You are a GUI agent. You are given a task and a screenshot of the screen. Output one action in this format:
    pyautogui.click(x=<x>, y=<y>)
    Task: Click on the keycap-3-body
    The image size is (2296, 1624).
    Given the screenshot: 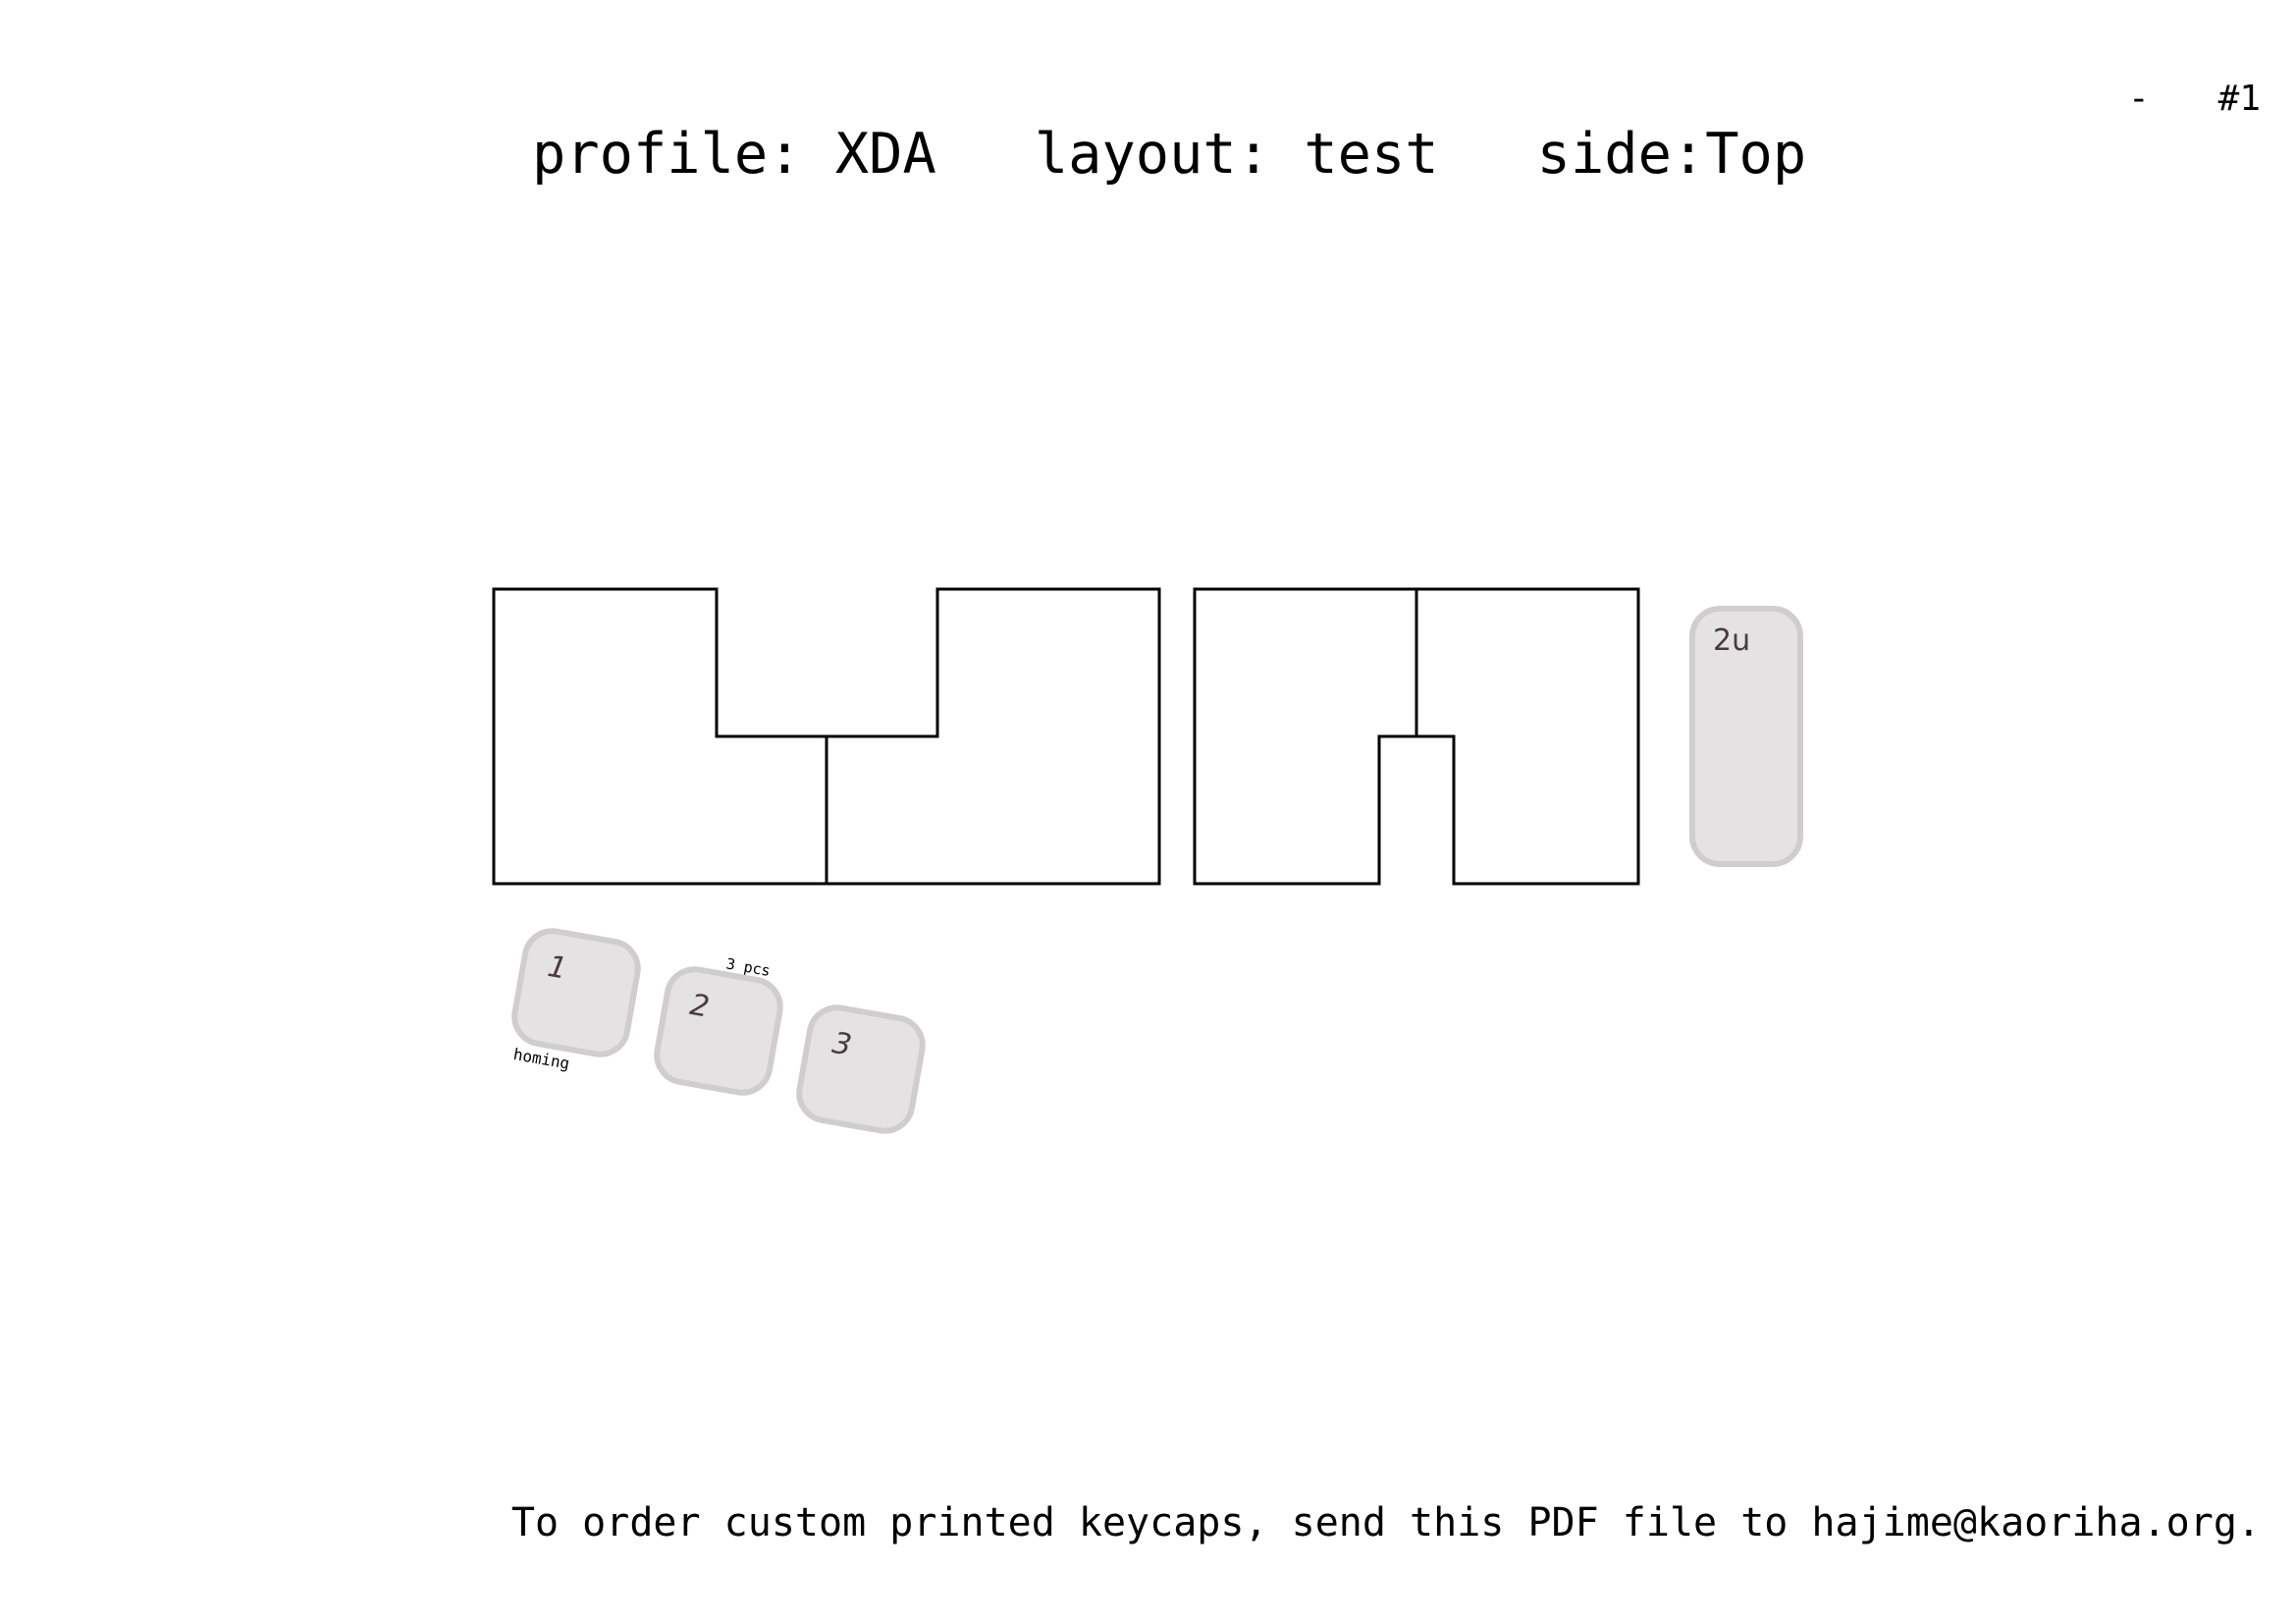 What is the action you would take?
    pyautogui.click(x=861, y=1069)
    